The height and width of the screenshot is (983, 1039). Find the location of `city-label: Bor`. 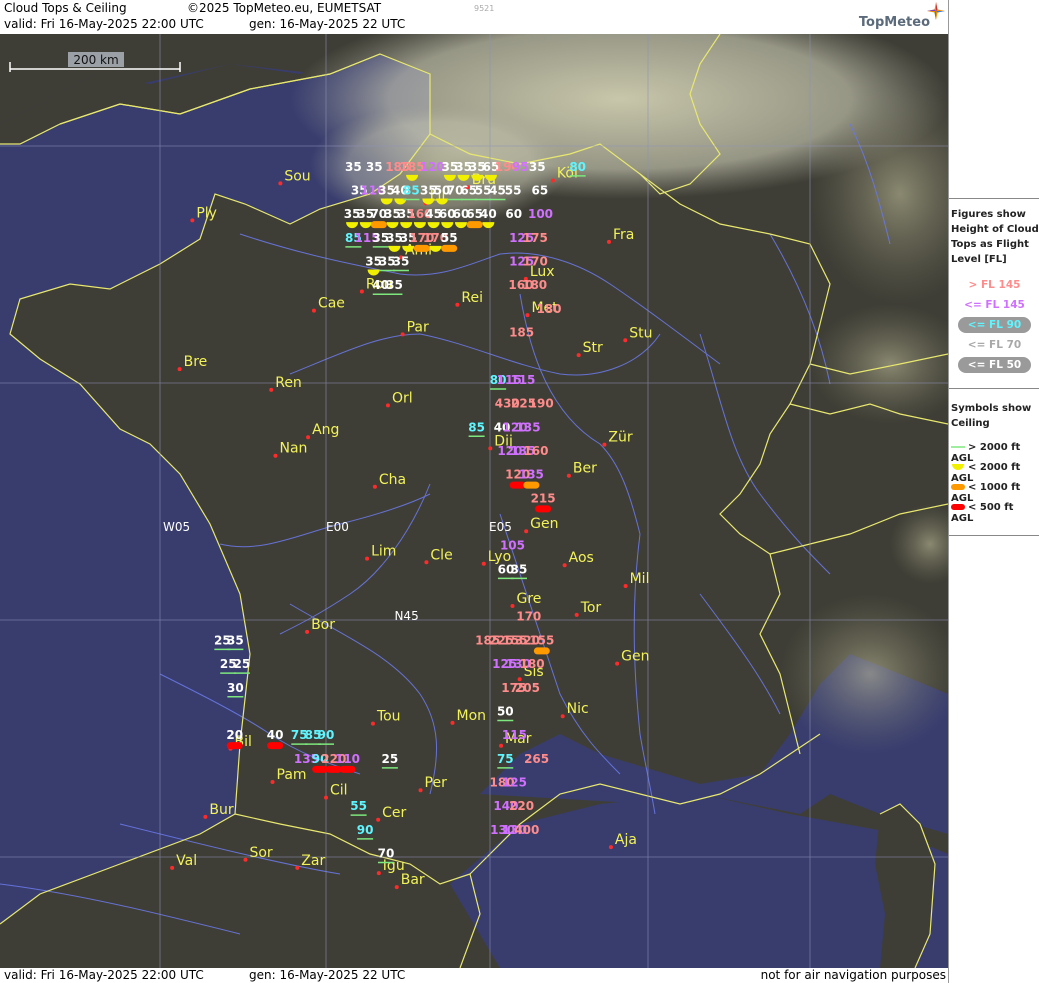

city-label: Bor is located at coordinates (323, 625).